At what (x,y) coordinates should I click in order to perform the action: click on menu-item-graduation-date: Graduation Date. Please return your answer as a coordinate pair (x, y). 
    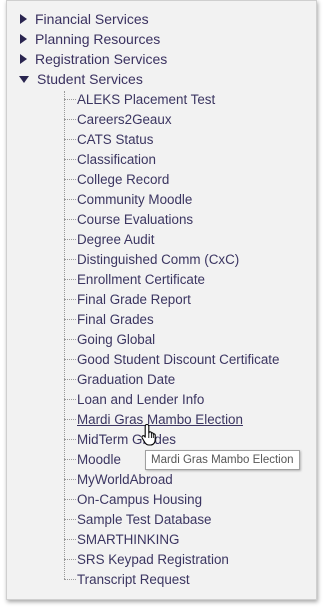
    Looking at the image, I should click on (119, 379).